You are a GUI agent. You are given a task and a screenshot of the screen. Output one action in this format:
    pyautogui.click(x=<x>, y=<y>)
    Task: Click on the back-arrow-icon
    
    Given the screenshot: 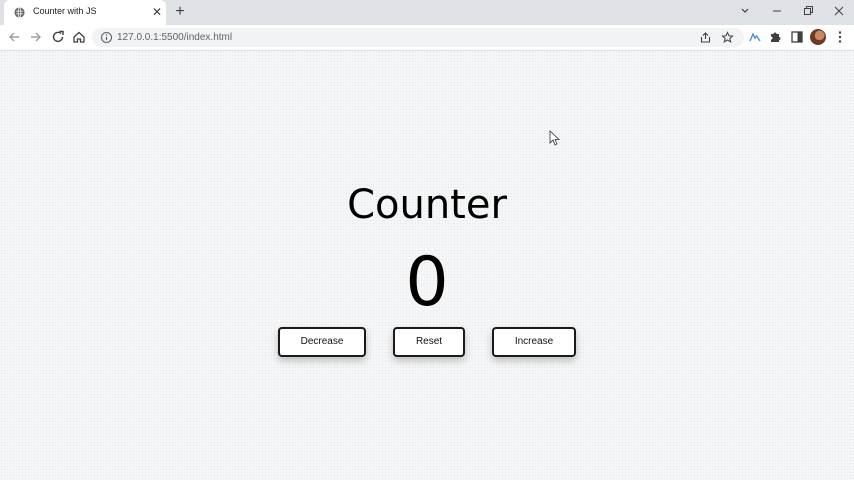 What is the action you would take?
    pyautogui.click(x=14, y=37)
    